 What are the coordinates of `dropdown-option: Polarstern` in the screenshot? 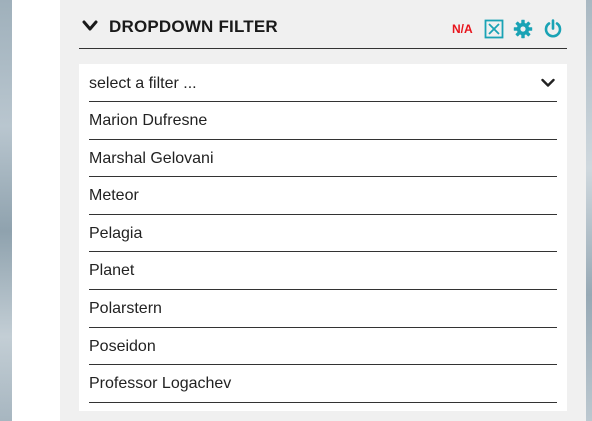 It's located at (323, 309).